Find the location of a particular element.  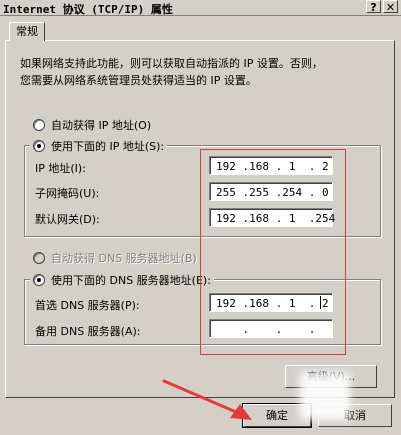

close-button: ✕ is located at coordinates (390, 7).